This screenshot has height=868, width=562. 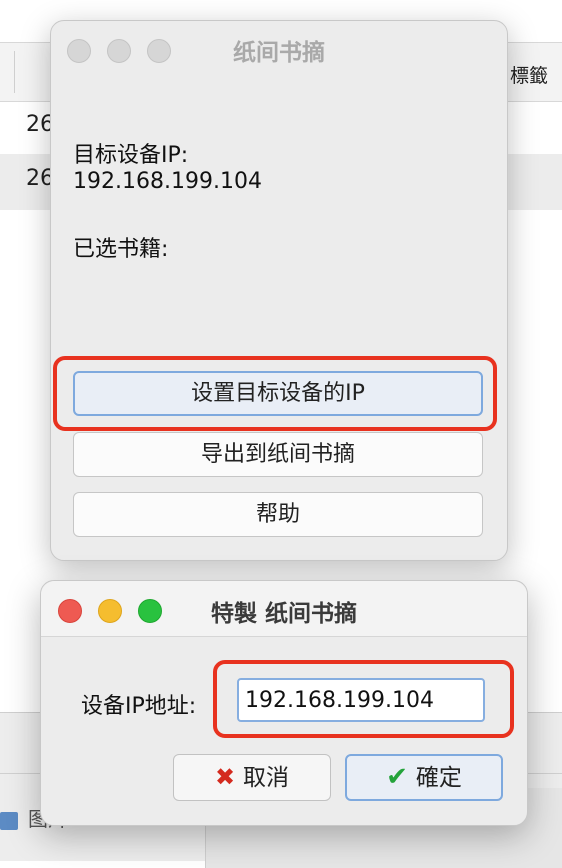 I want to click on cancel-button: ✖ 取消, so click(x=252, y=777).